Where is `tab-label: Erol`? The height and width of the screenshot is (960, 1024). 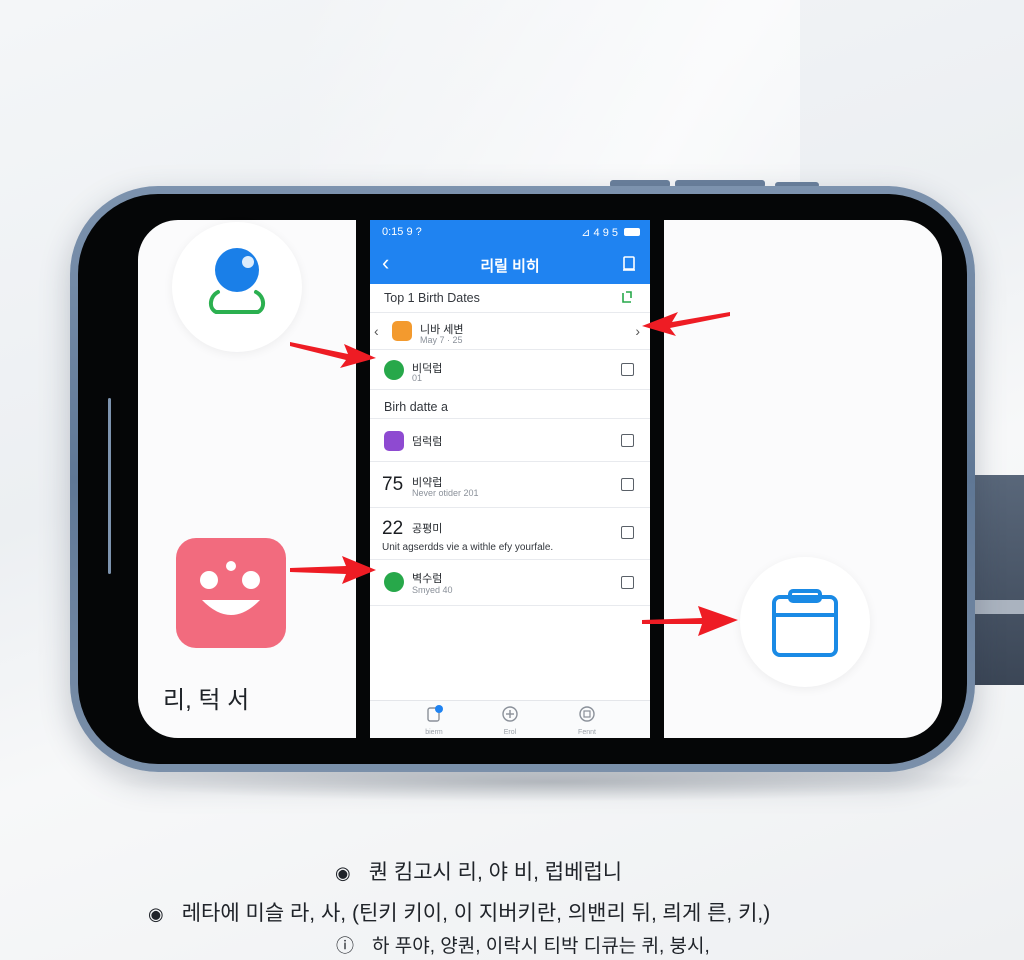 tab-label: Erol is located at coordinates (510, 732).